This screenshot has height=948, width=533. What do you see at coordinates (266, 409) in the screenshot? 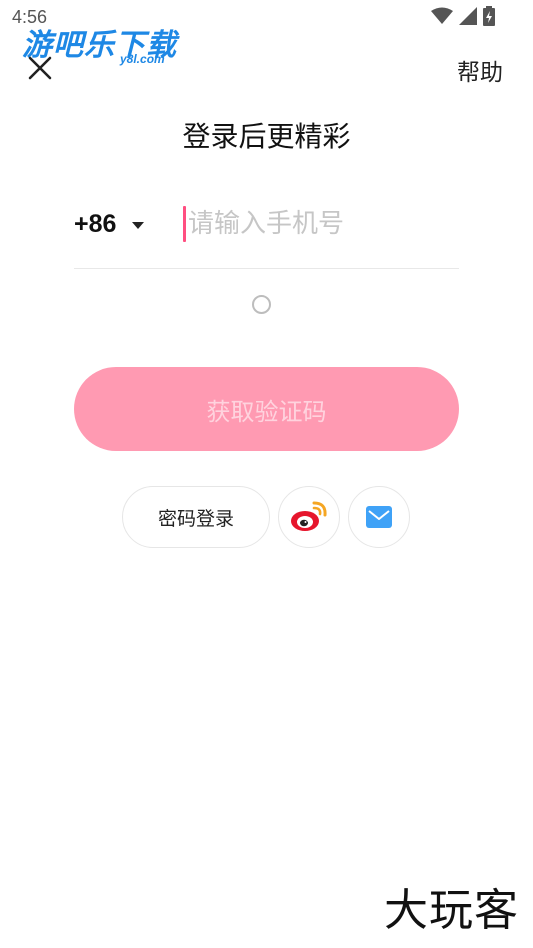
I see `get-verification-code-button: 获取验证码` at bounding box center [266, 409].